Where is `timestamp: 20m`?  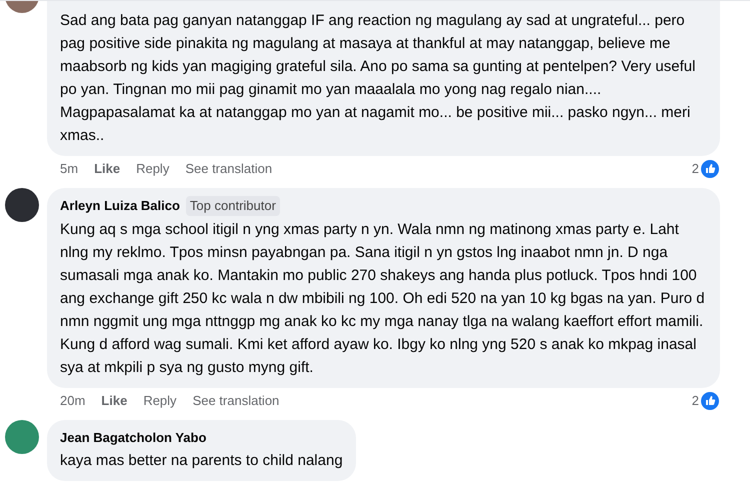 timestamp: 20m is located at coordinates (73, 400).